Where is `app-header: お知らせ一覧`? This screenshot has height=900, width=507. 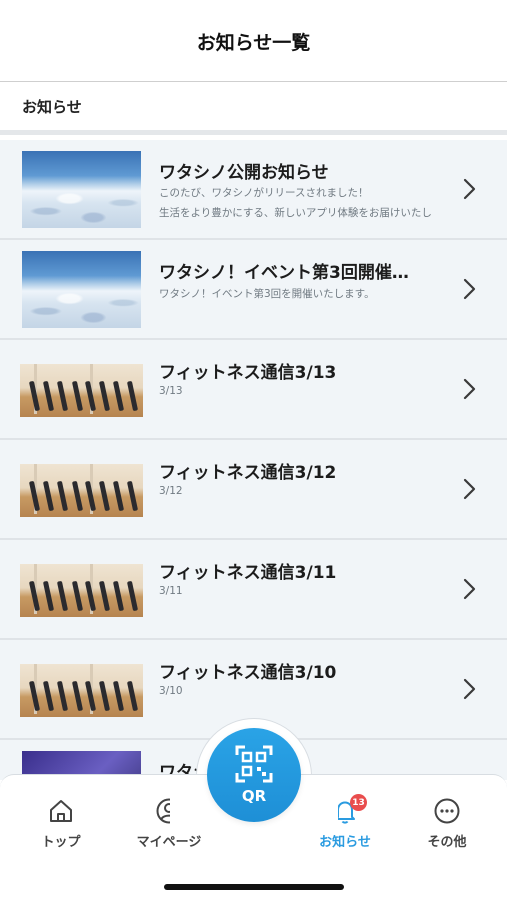 app-header: お知らせ一覧 is located at coordinates (253, 41).